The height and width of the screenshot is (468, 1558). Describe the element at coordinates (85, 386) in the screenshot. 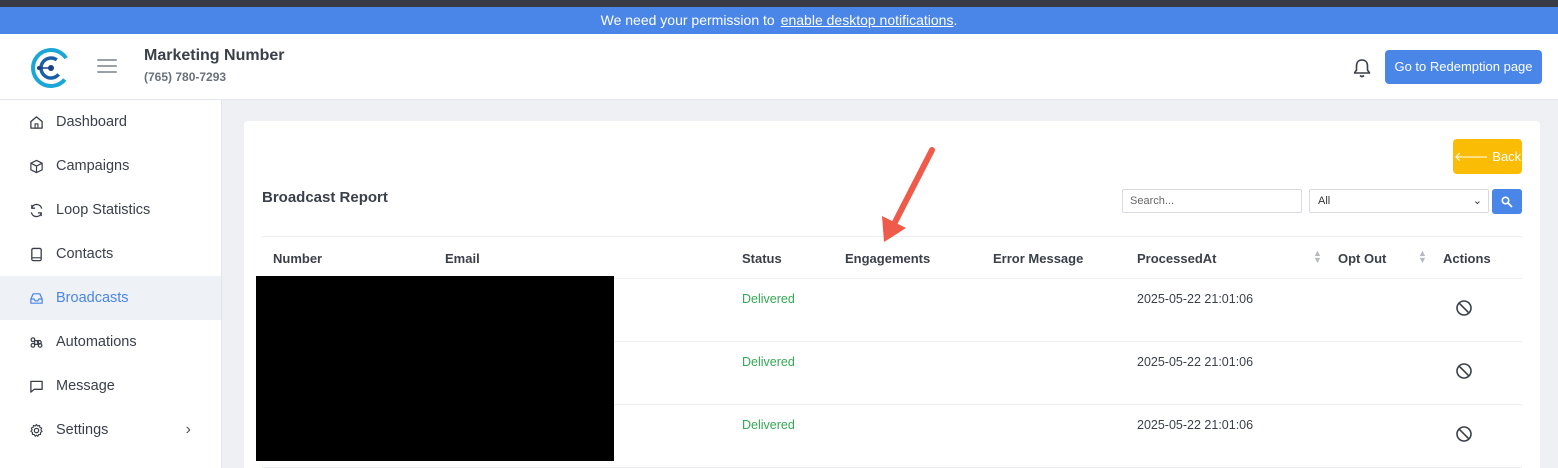

I see `sidebar-item-label: Message` at that location.